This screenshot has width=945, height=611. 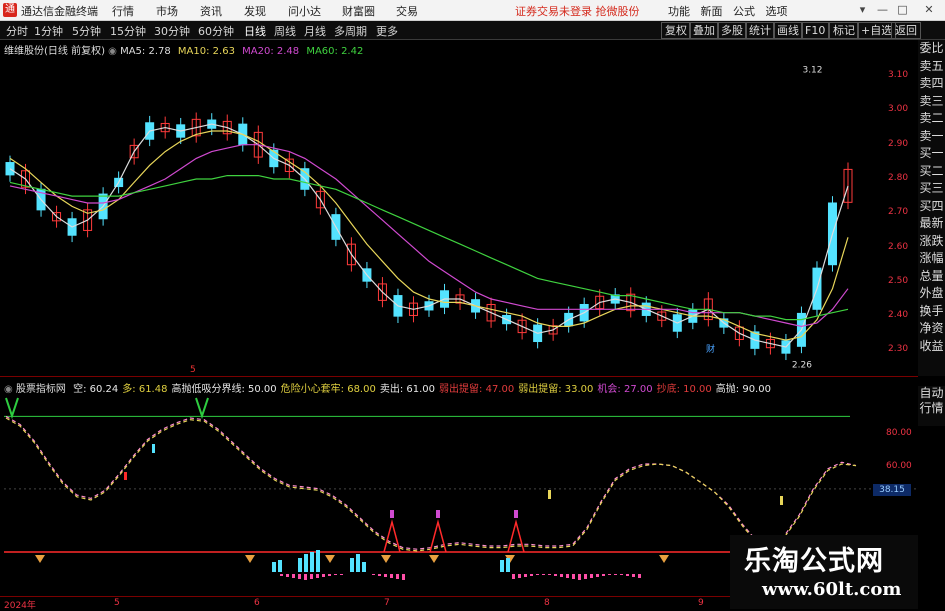 I want to click on menu-item-market: 市场, so click(x=167, y=11).